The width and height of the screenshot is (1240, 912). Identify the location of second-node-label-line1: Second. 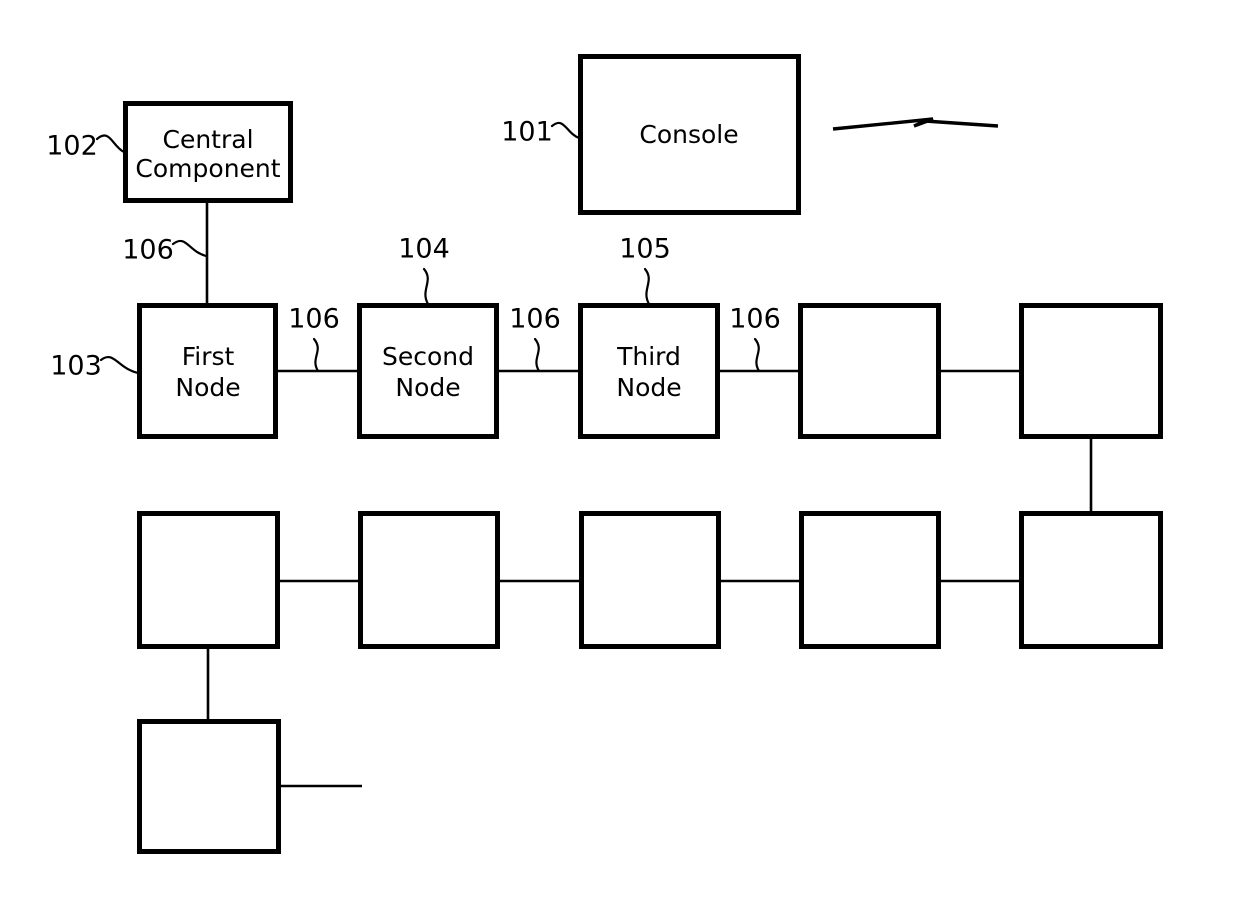
(428, 356).